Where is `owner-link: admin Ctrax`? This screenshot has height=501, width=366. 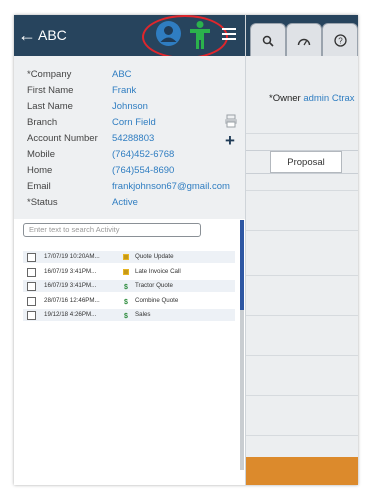
owner-link: admin Ctrax is located at coordinates (328, 98).